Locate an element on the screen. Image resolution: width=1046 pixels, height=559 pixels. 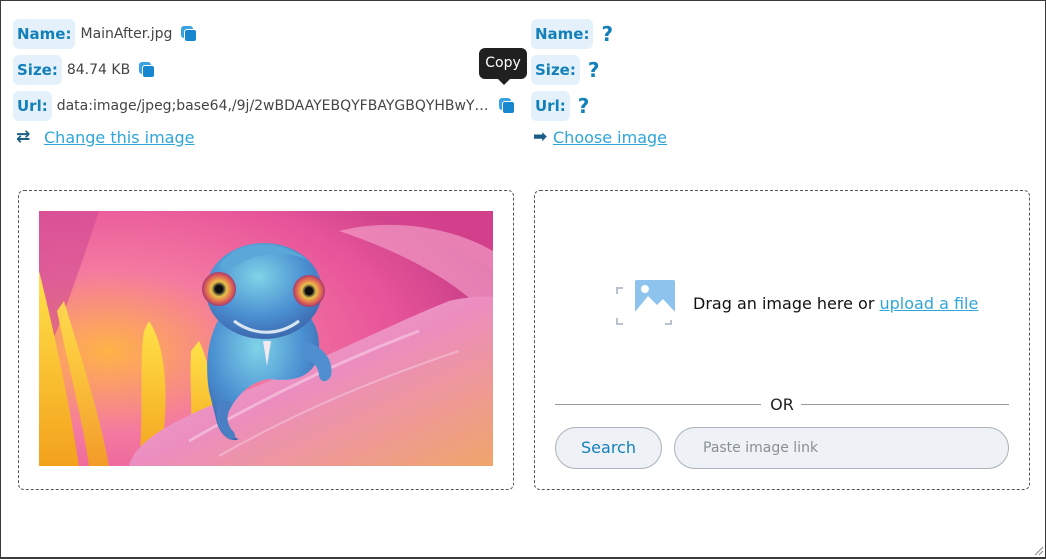
size-row: Size: ? is located at coordinates (565, 70).